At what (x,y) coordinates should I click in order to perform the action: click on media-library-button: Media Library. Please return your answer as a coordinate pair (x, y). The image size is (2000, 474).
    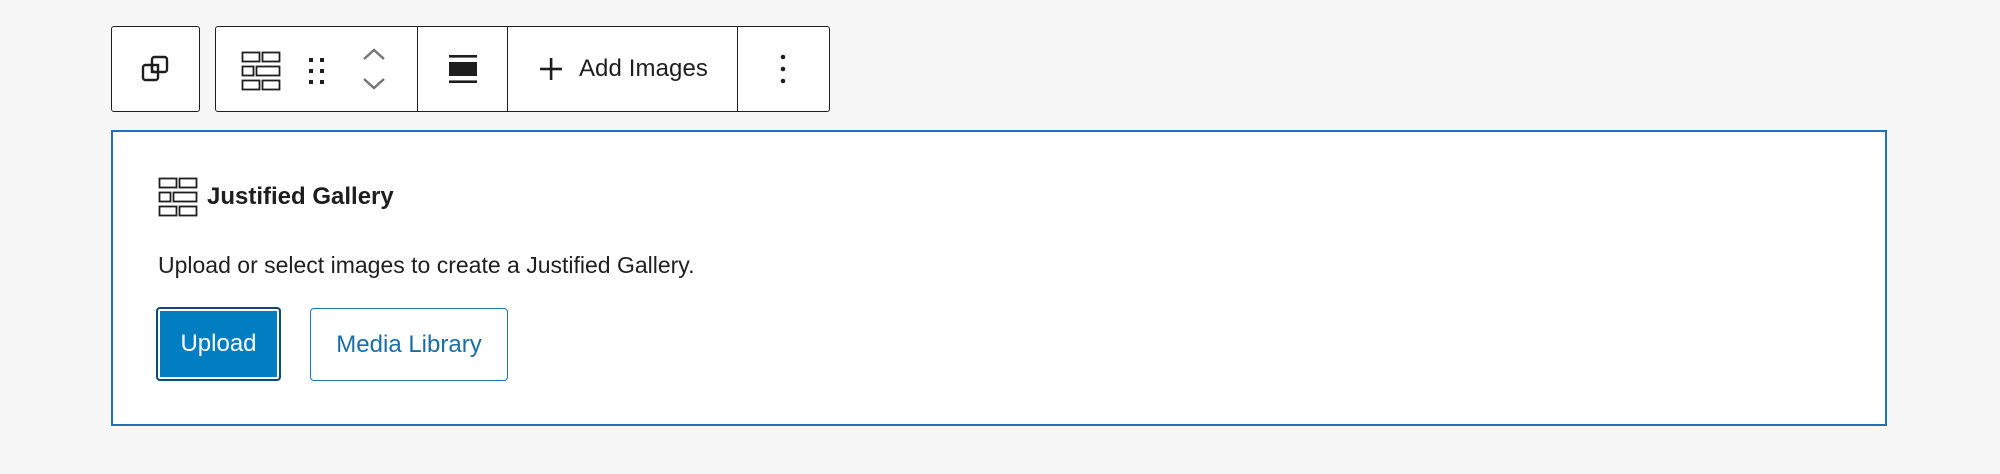
    Looking at the image, I should click on (409, 344).